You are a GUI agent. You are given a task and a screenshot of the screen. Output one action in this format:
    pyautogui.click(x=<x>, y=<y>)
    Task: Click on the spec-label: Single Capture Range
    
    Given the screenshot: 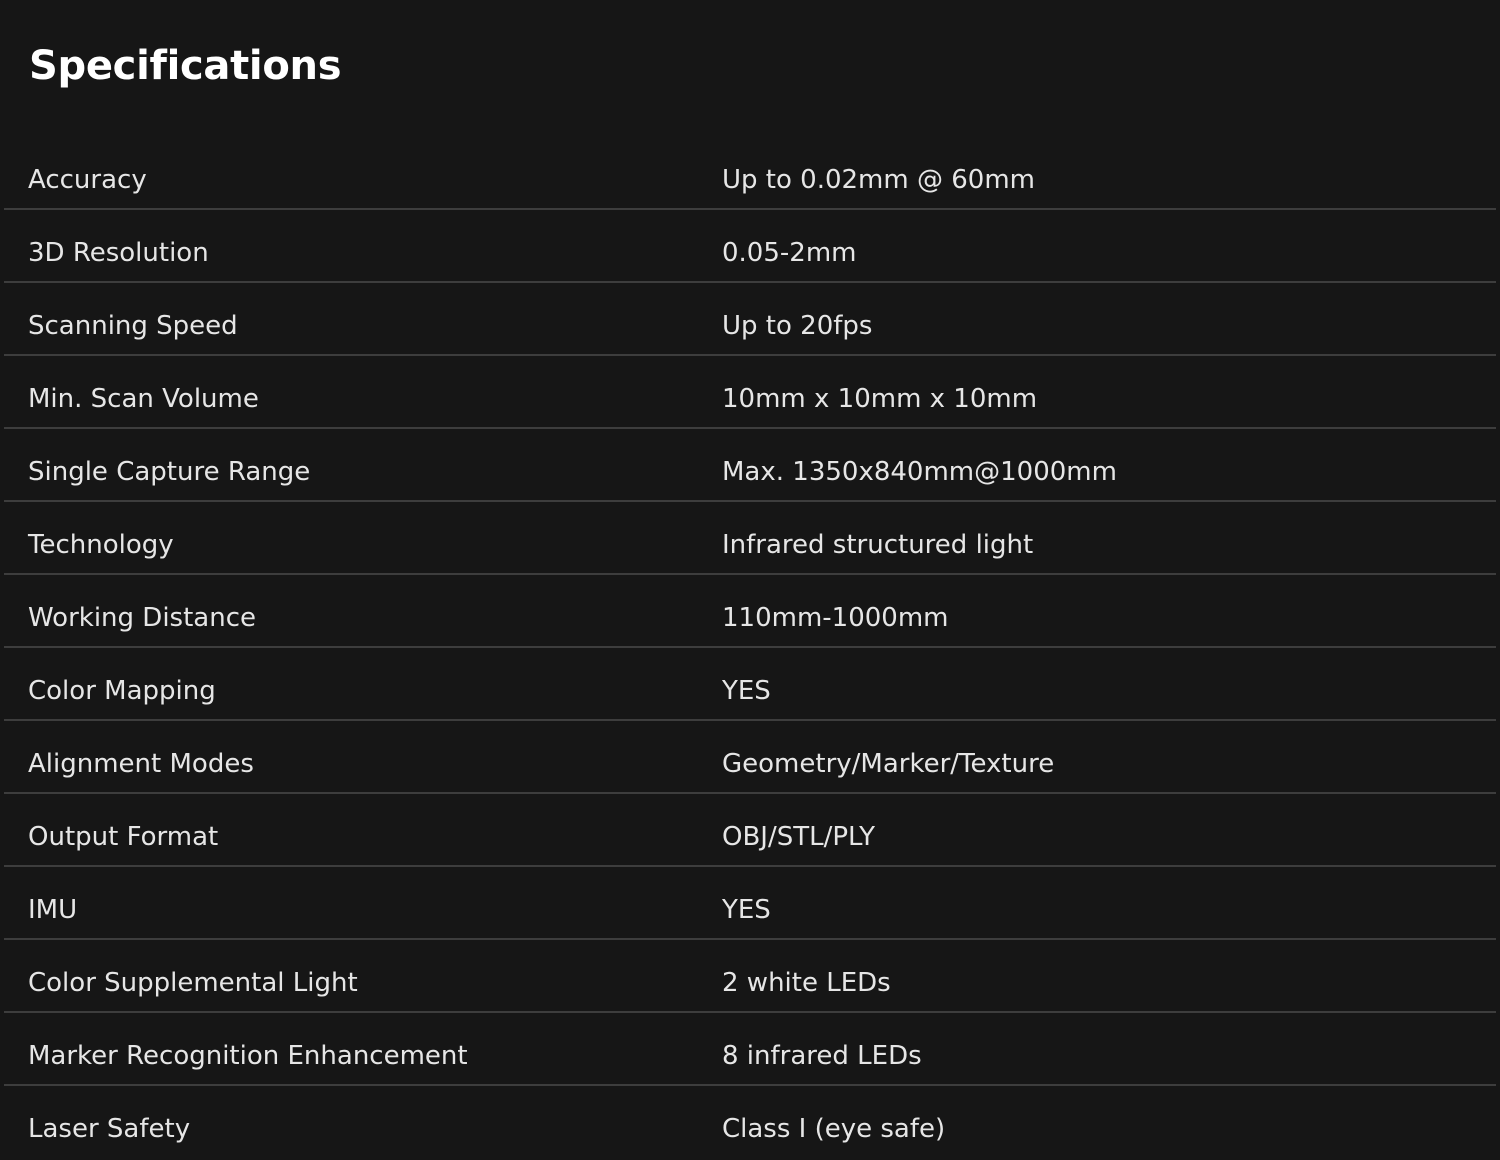 What is the action you would take?
    pyautogui.click(x=169, y=472)
    